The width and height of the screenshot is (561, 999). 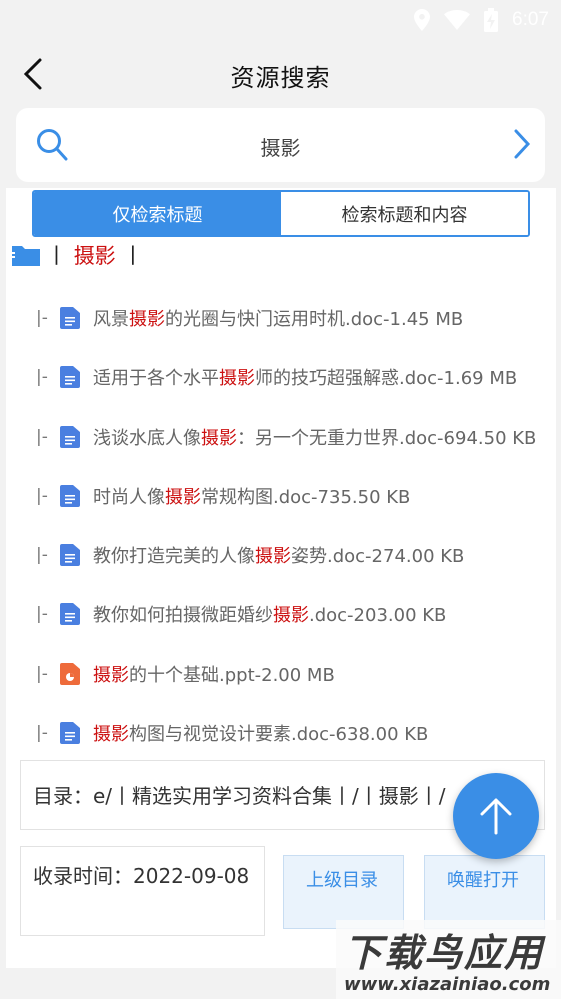 What do you see at coordinates (141, 876) in the screenshot?
I see `record-time: 收录时间：2022-09-08` at bounding box center [141, 876].